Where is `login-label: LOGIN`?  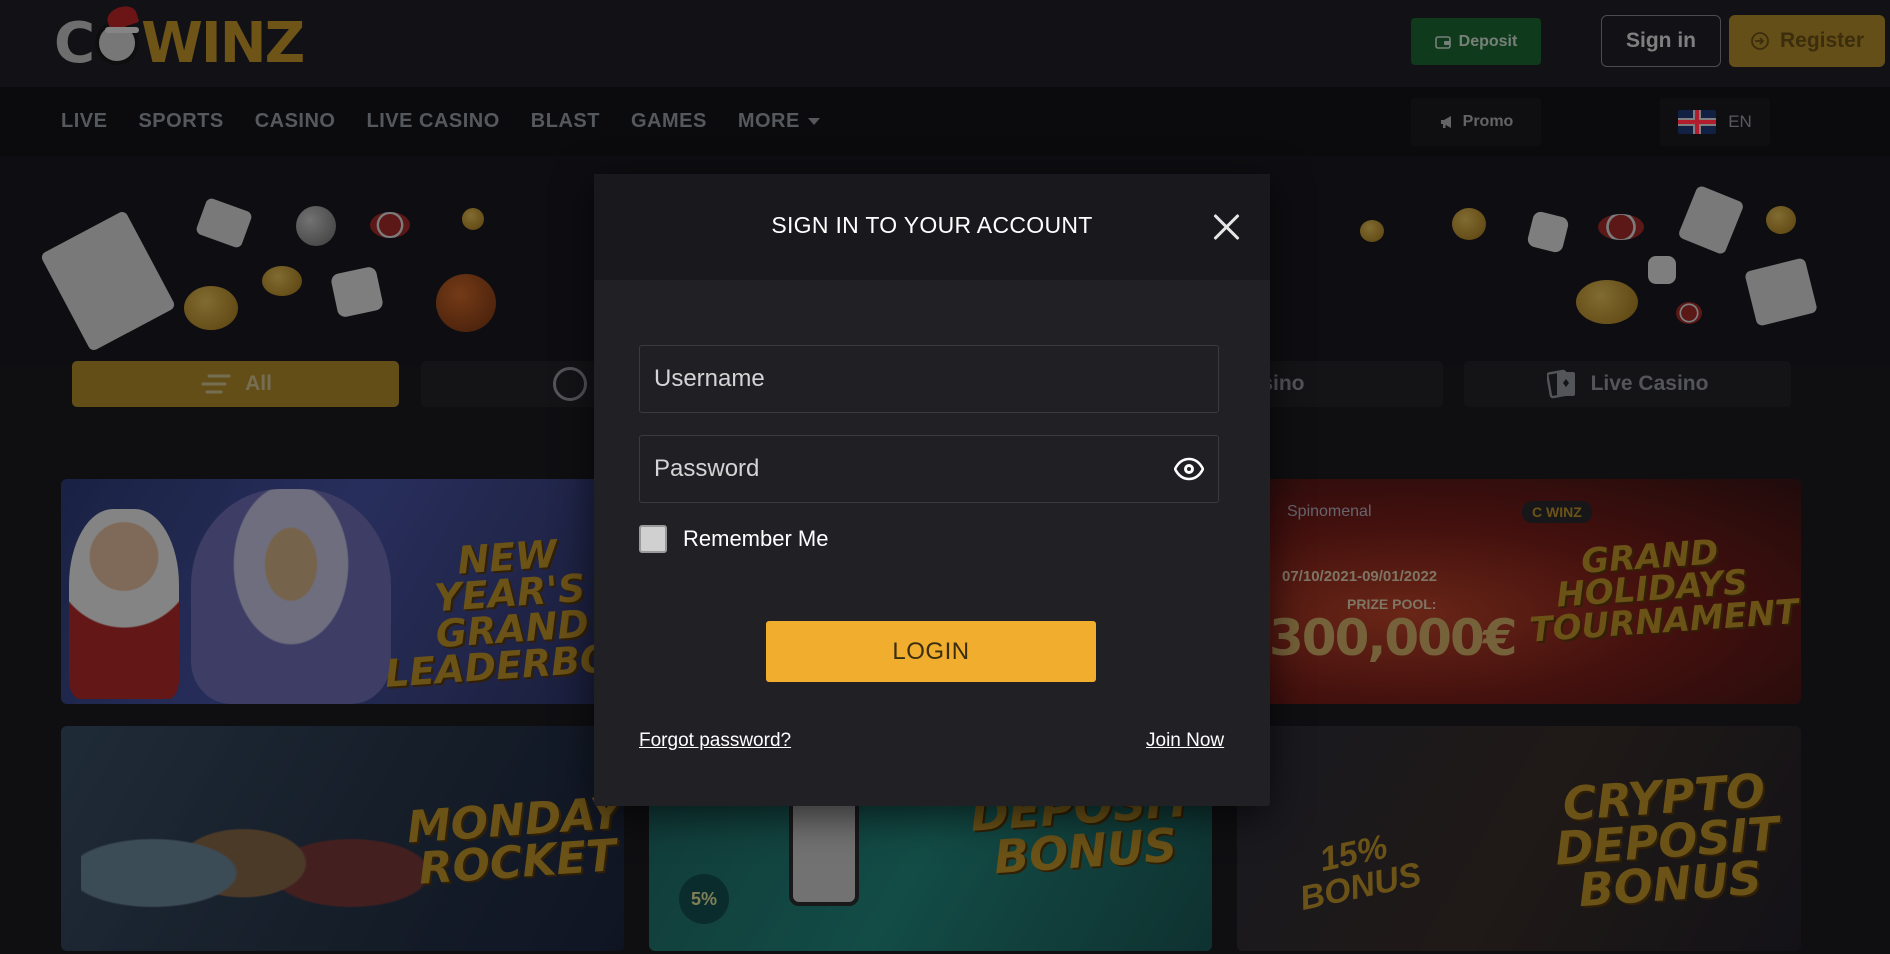 login-label: LOGIN is located at coordinates (931, 651).